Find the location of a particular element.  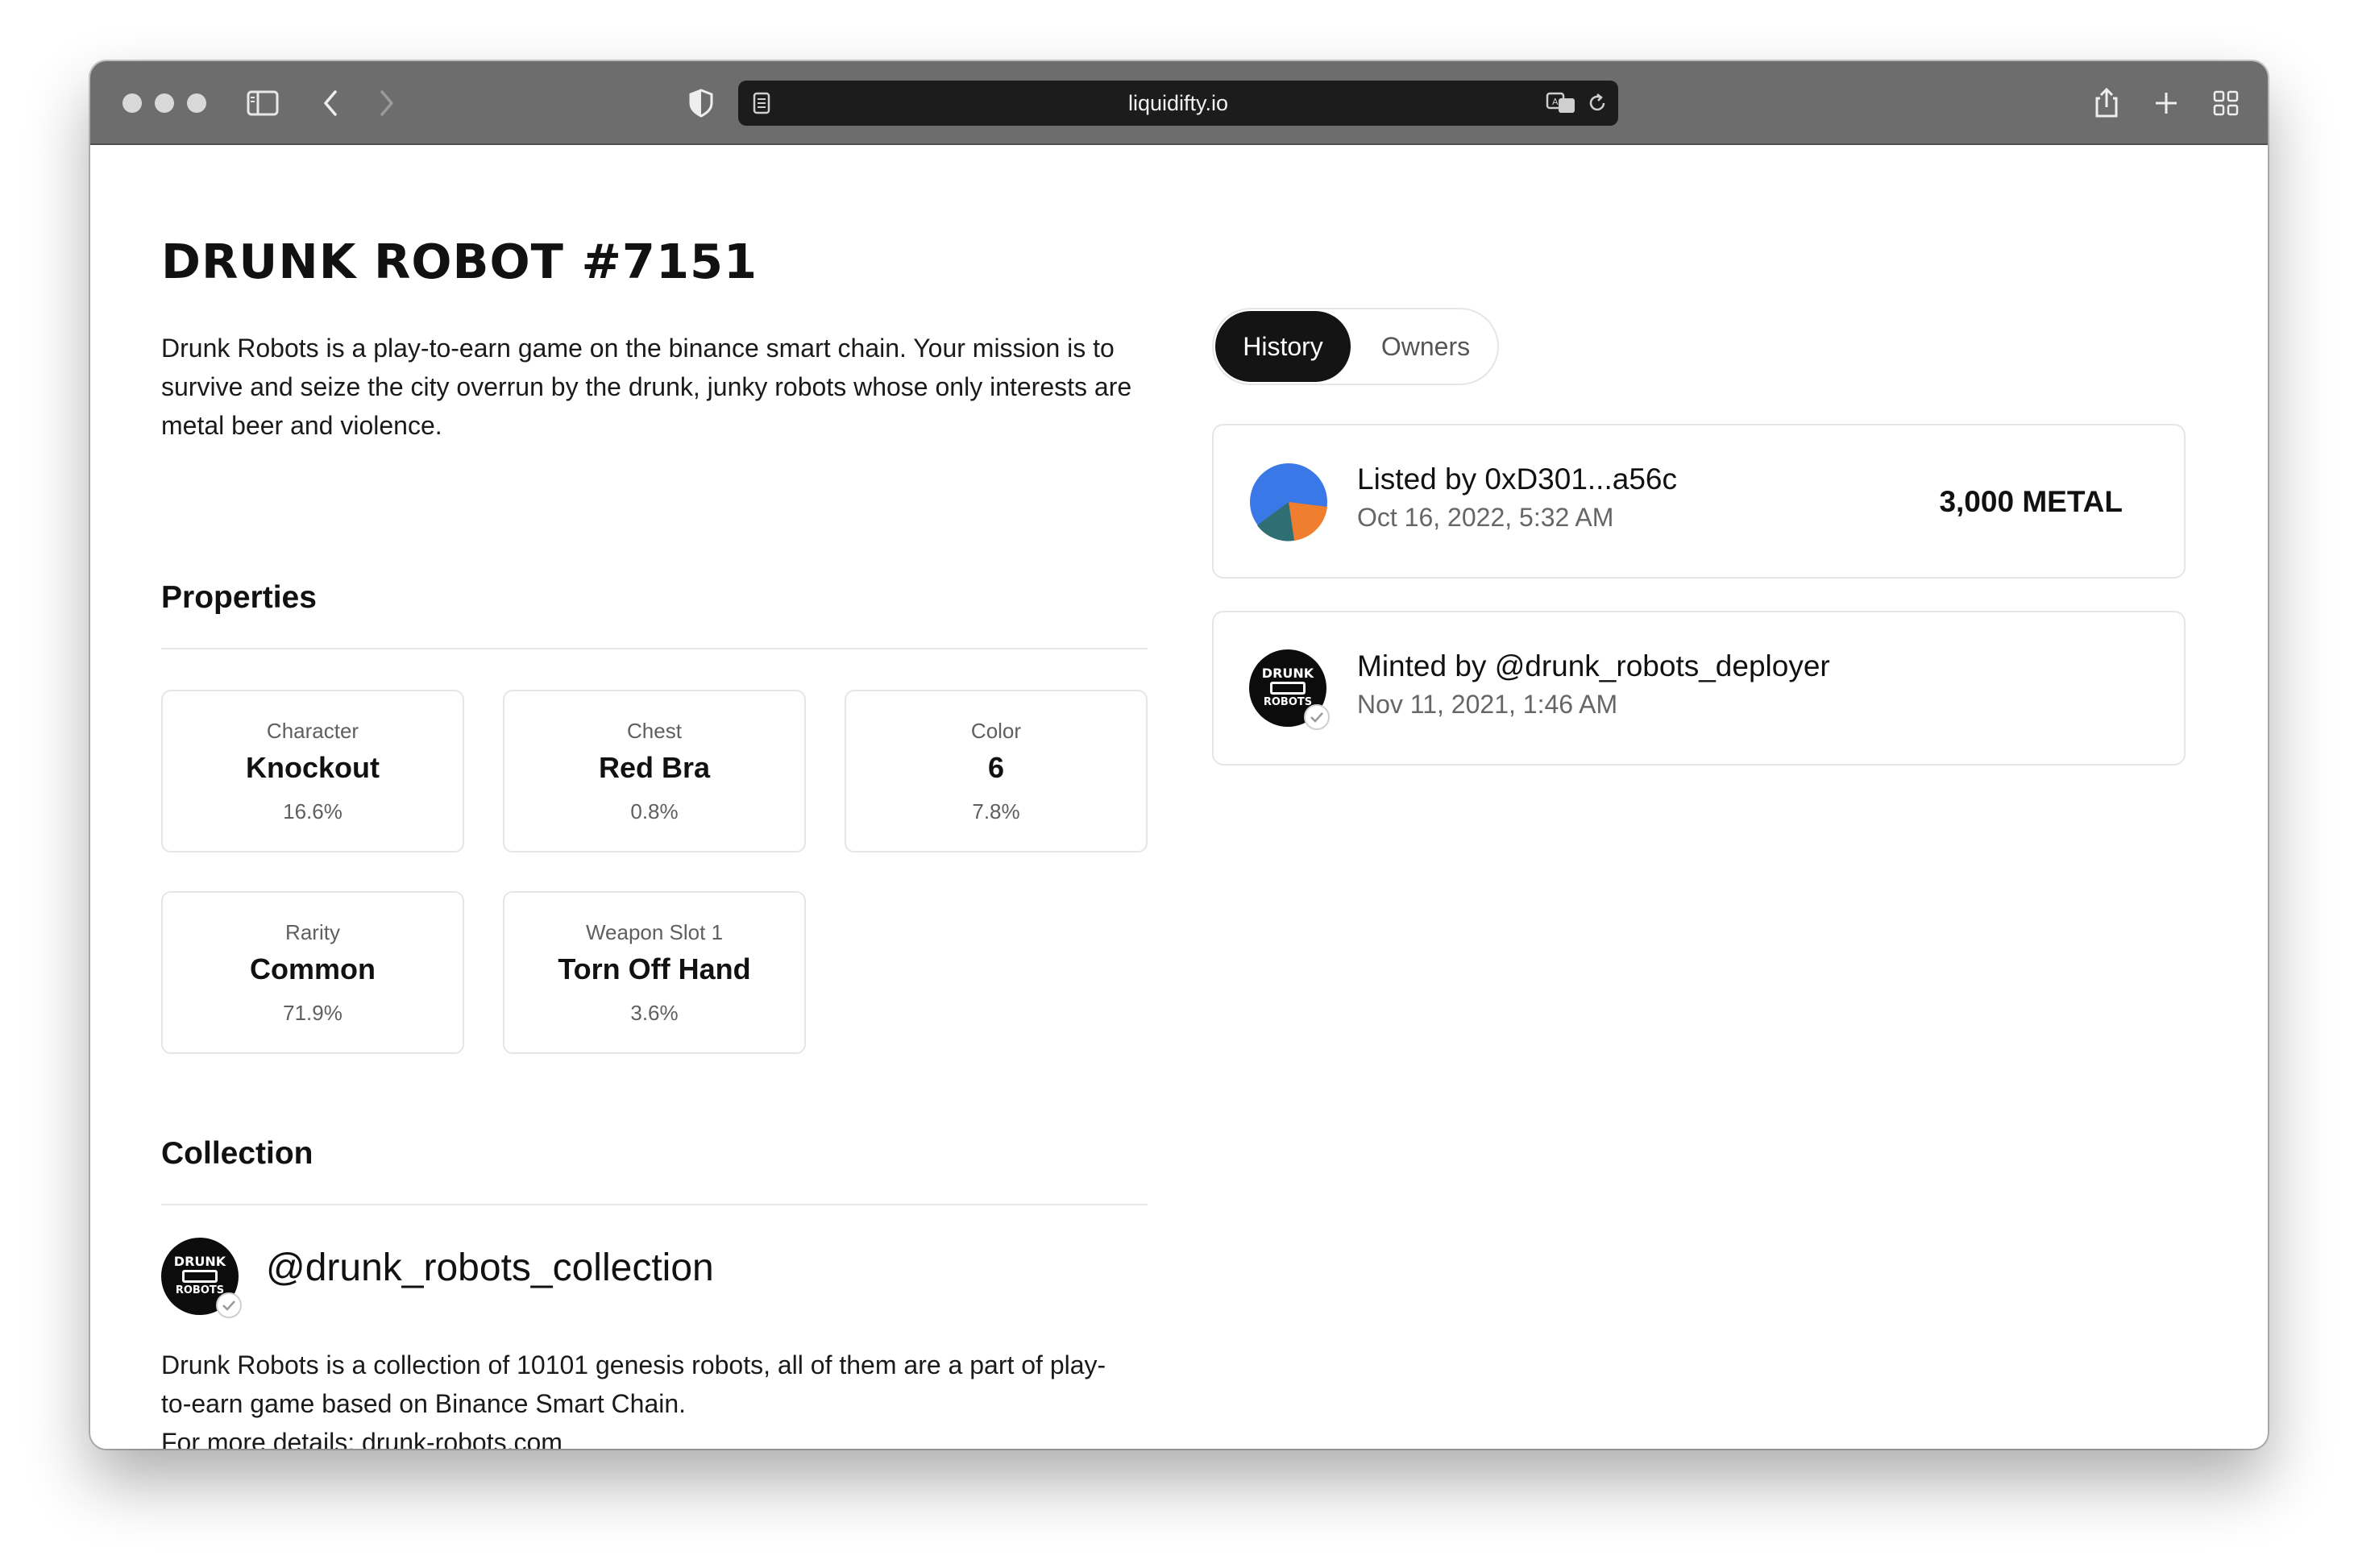

user-avatar is located at coordinates (1288, 502).